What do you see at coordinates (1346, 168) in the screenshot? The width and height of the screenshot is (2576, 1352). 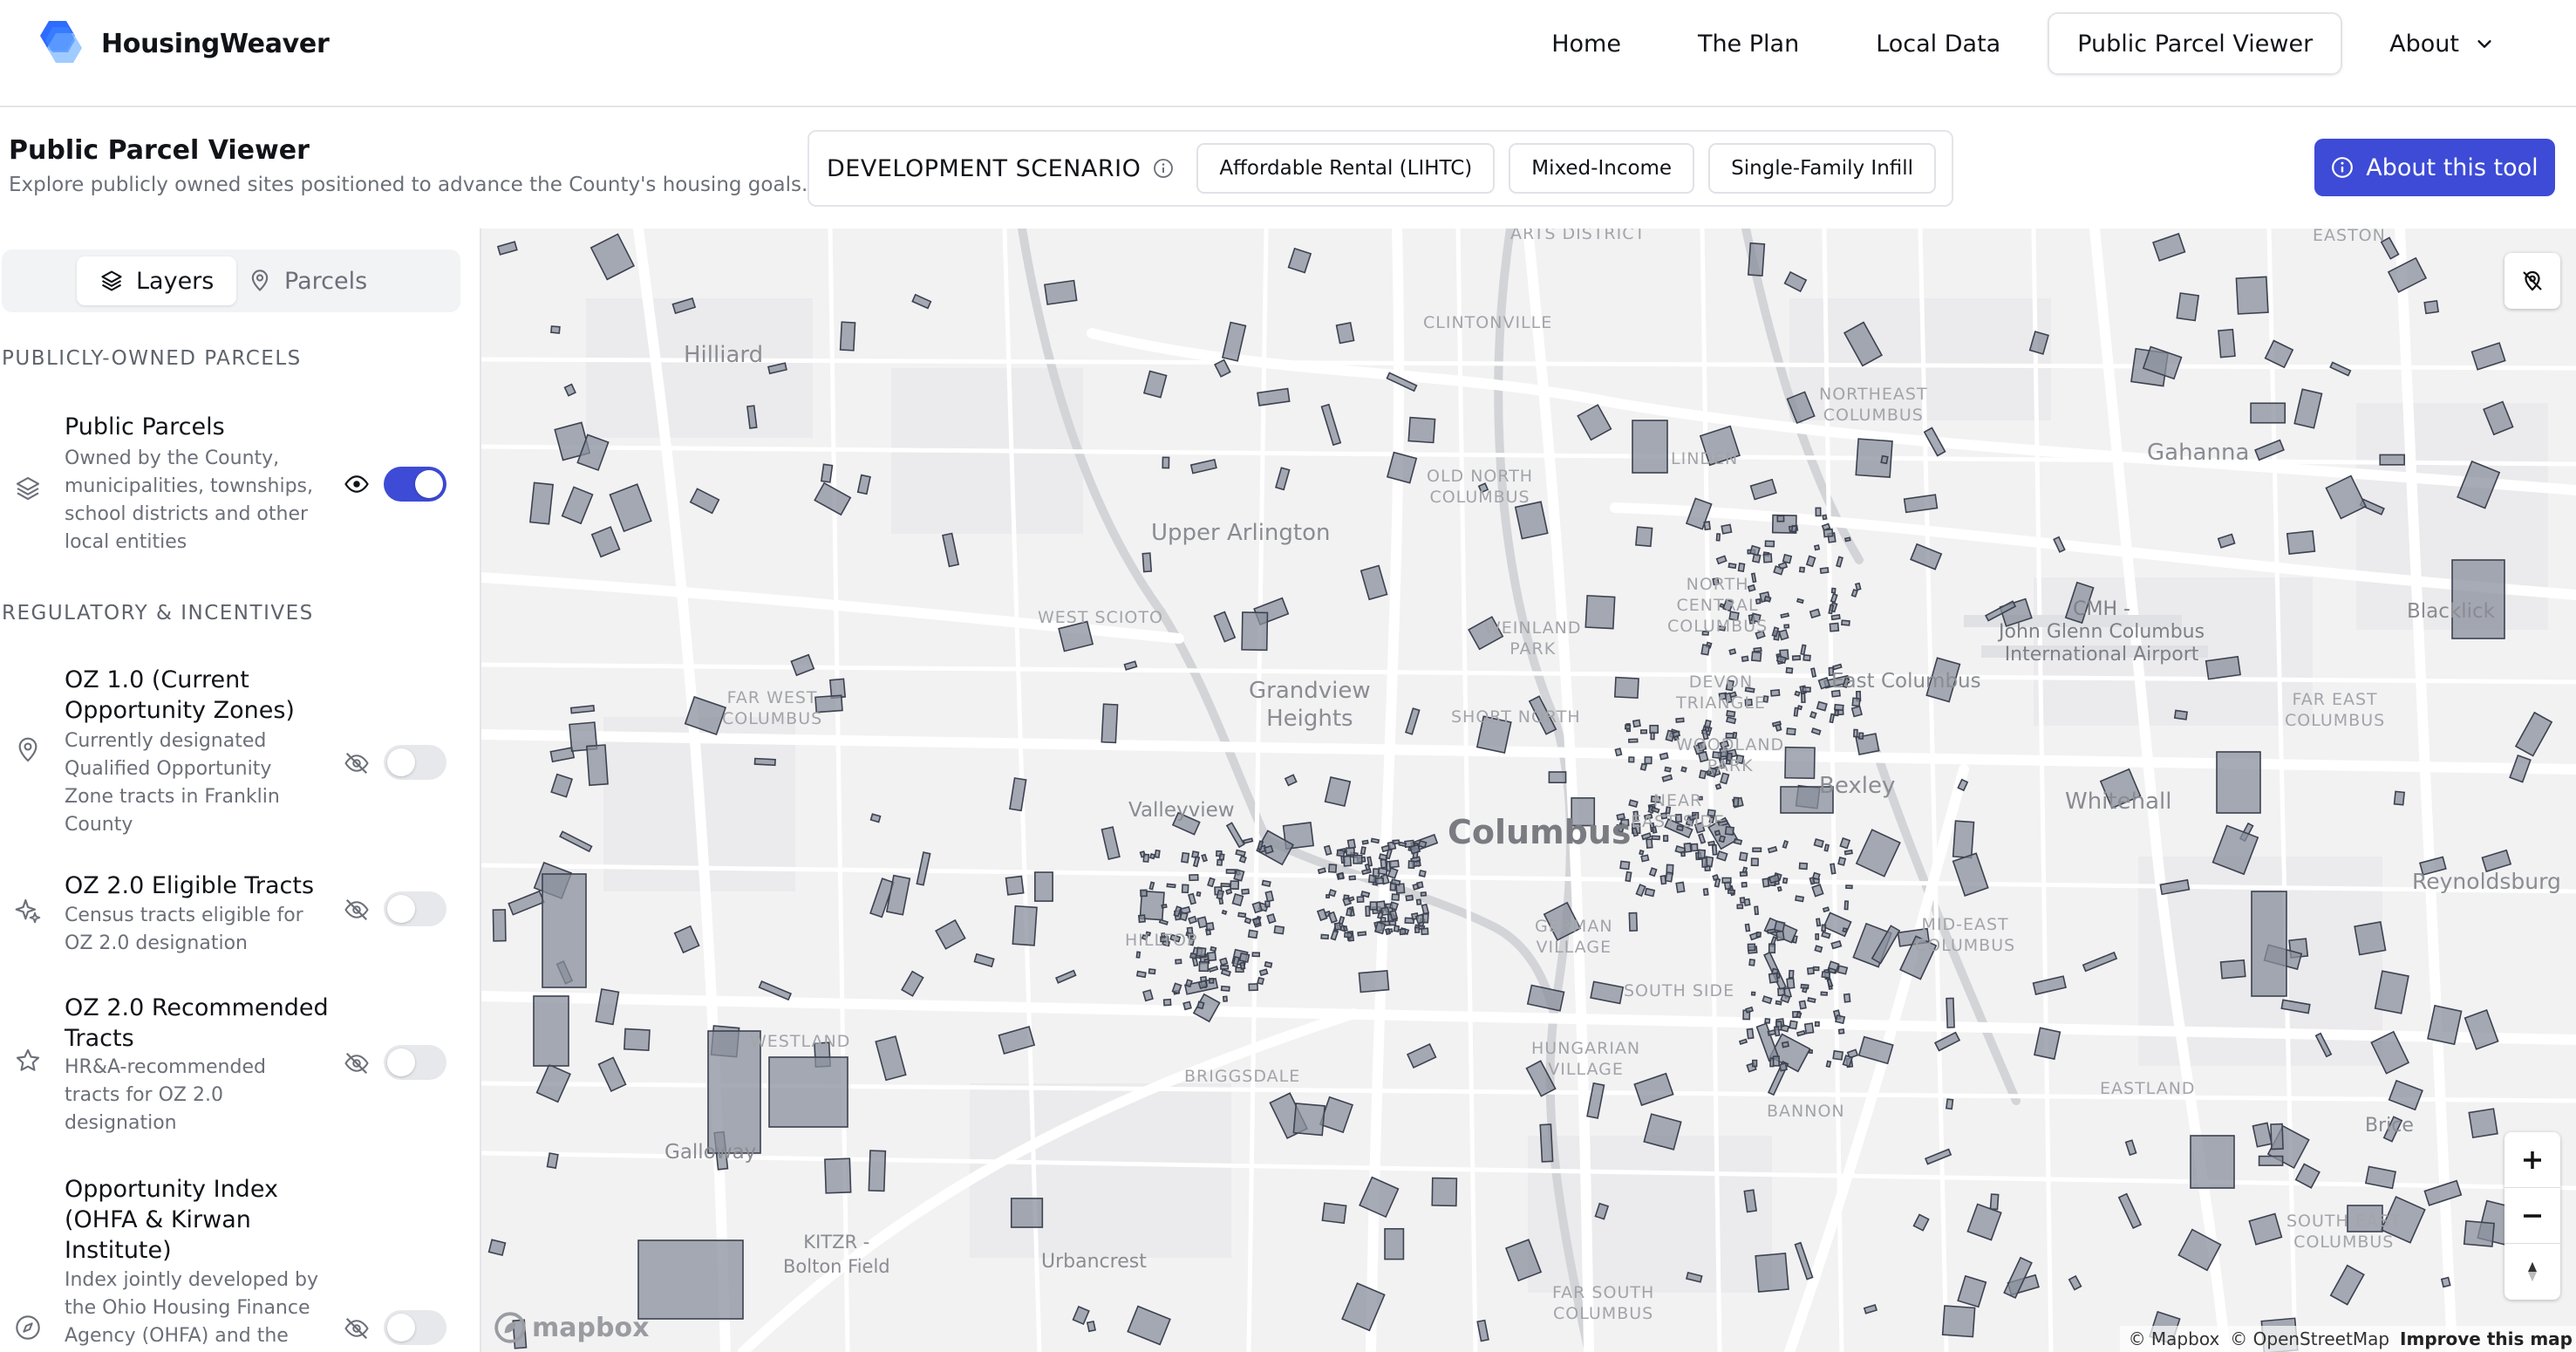 I see `scenario-chip-lihtc: Affordable Rental (LIHTC)` at bounding box center [1346, 168].